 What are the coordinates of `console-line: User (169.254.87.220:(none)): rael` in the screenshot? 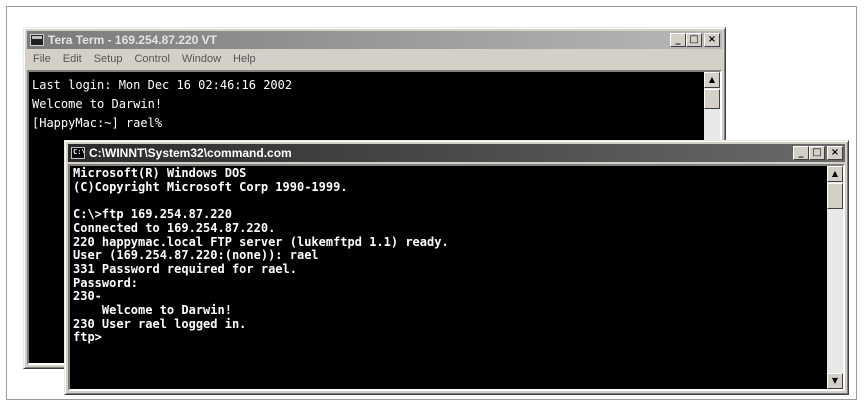 It's located at (196, 255).